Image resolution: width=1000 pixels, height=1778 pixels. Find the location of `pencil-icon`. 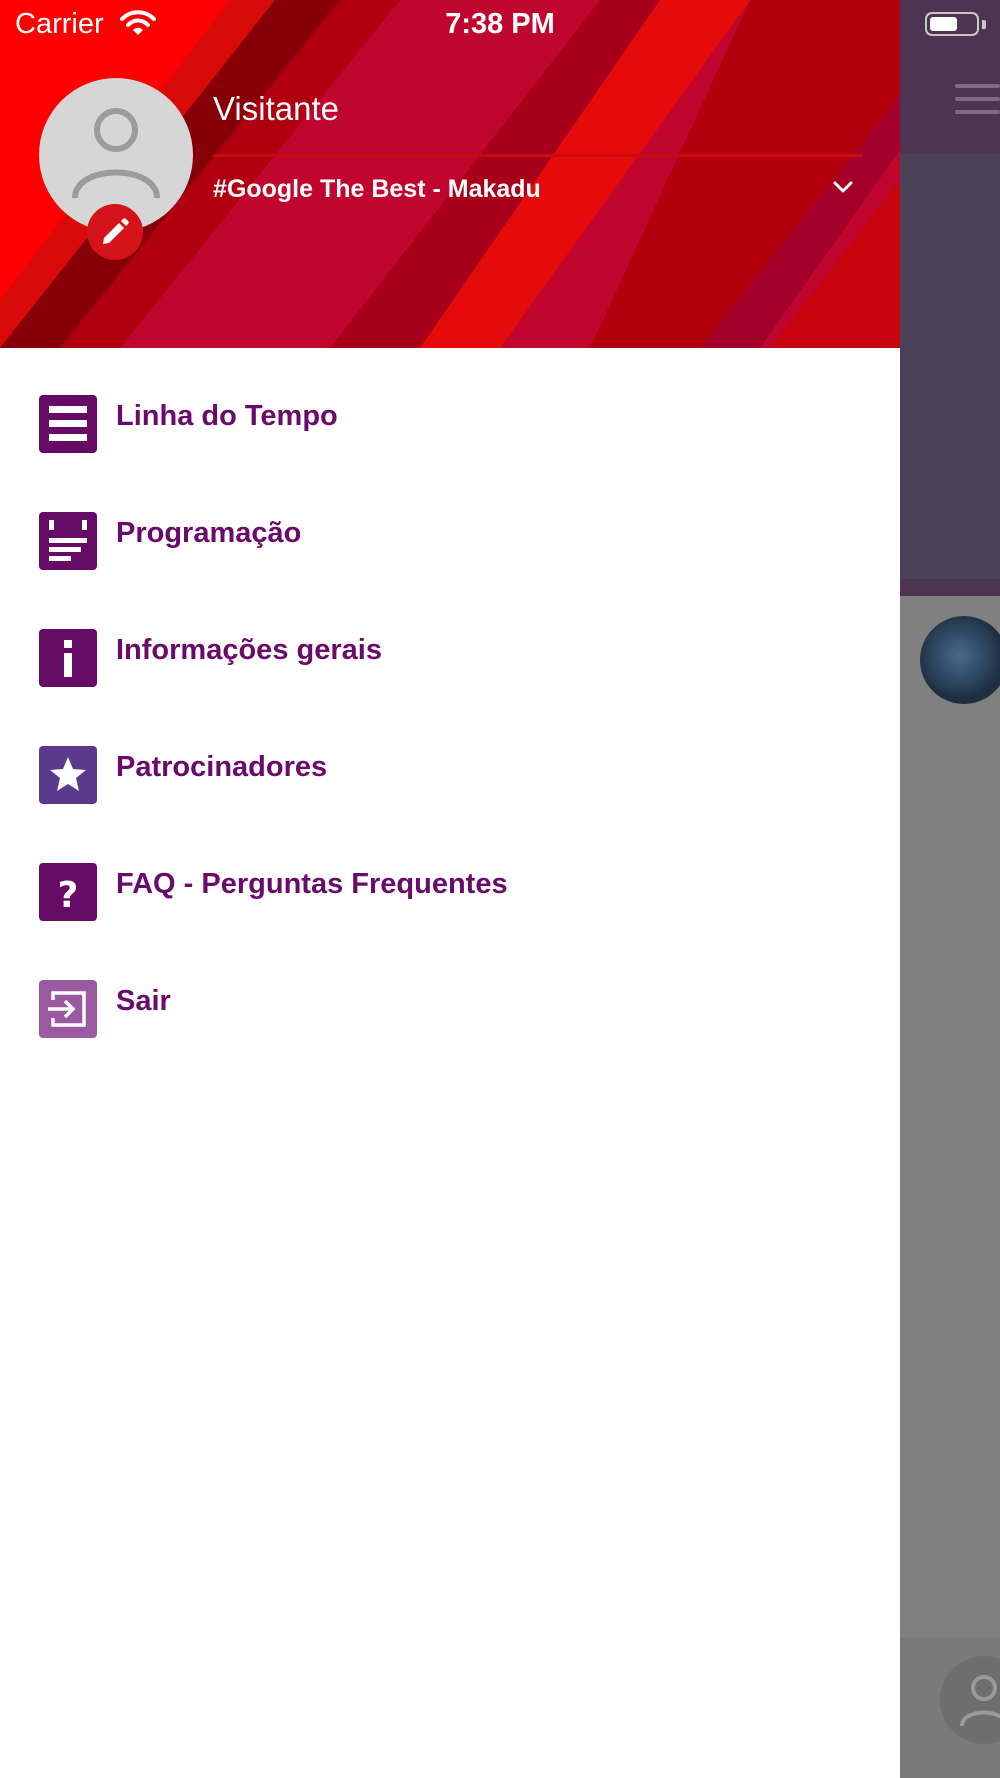

pencil-icon is located at coordinates (116, 231).